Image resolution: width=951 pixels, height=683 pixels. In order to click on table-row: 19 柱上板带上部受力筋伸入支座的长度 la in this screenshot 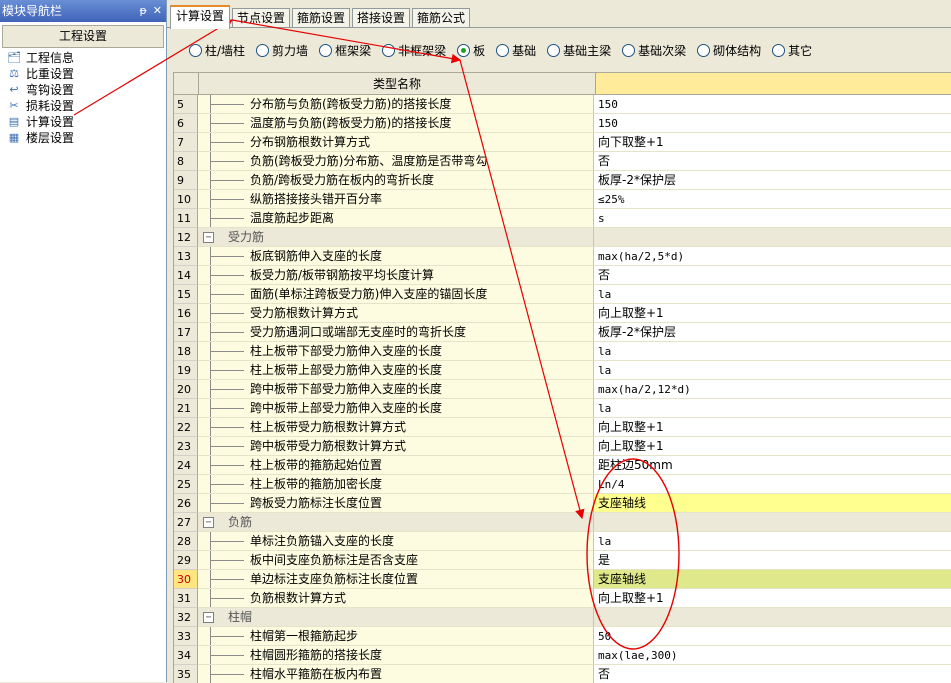, I will do `click(562, 370)`.